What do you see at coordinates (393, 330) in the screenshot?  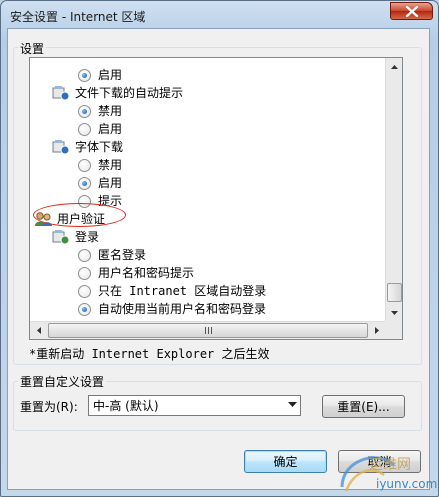 I see `scroll-corner` at bounding box center [393, 330].